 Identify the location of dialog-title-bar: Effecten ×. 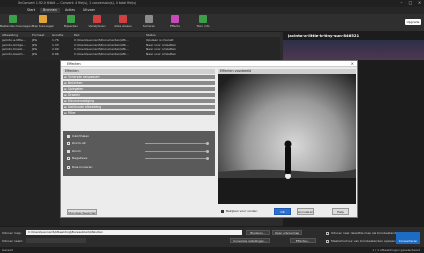
(209, 64).